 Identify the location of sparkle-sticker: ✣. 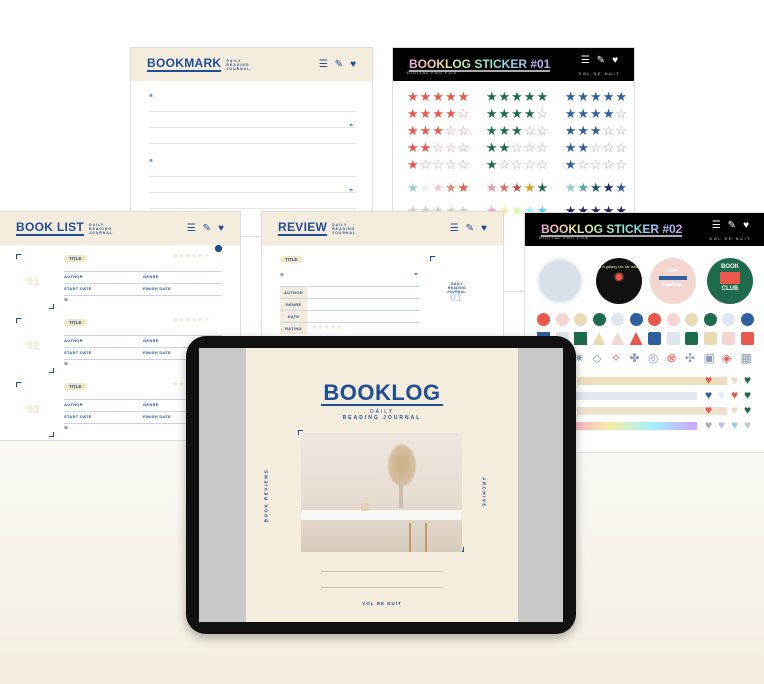
(690, 358).